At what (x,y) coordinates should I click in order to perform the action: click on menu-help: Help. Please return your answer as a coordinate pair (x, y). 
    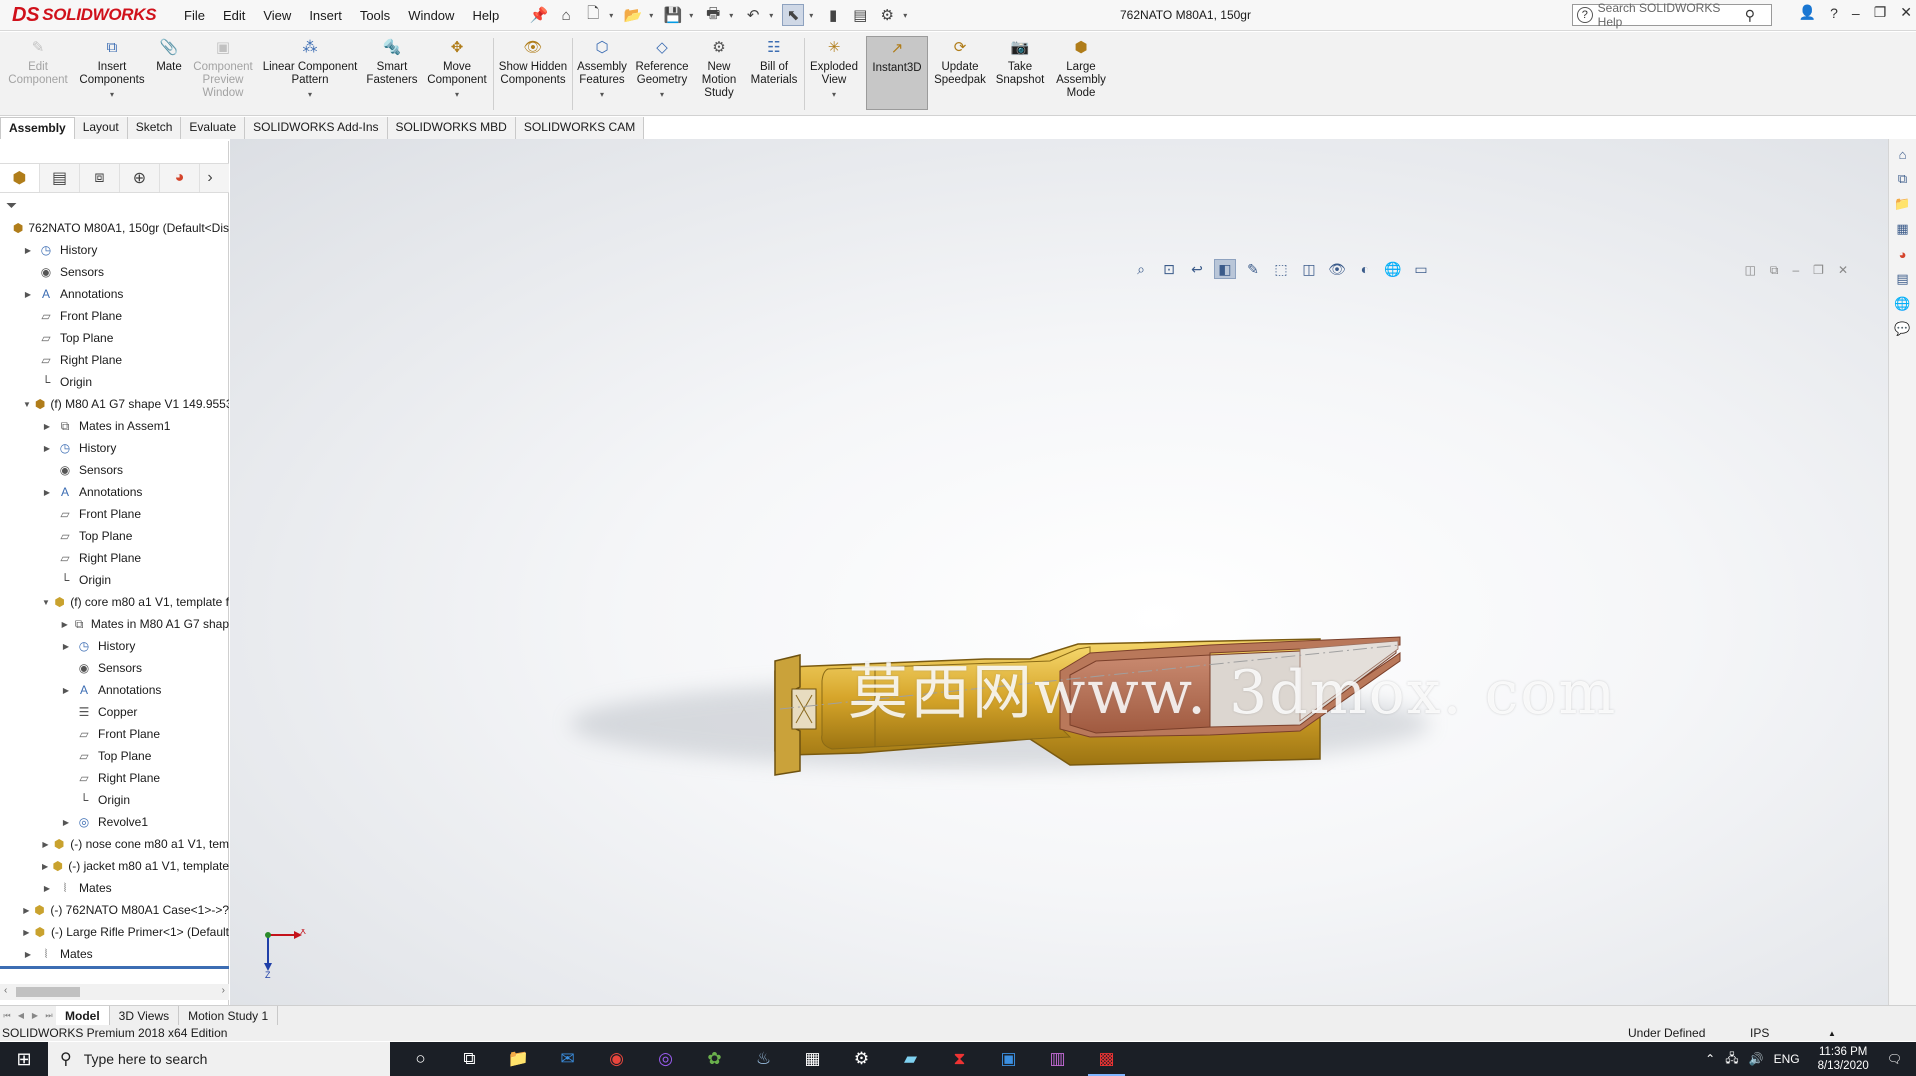
    Looking at the image, I should click on (485, 15).